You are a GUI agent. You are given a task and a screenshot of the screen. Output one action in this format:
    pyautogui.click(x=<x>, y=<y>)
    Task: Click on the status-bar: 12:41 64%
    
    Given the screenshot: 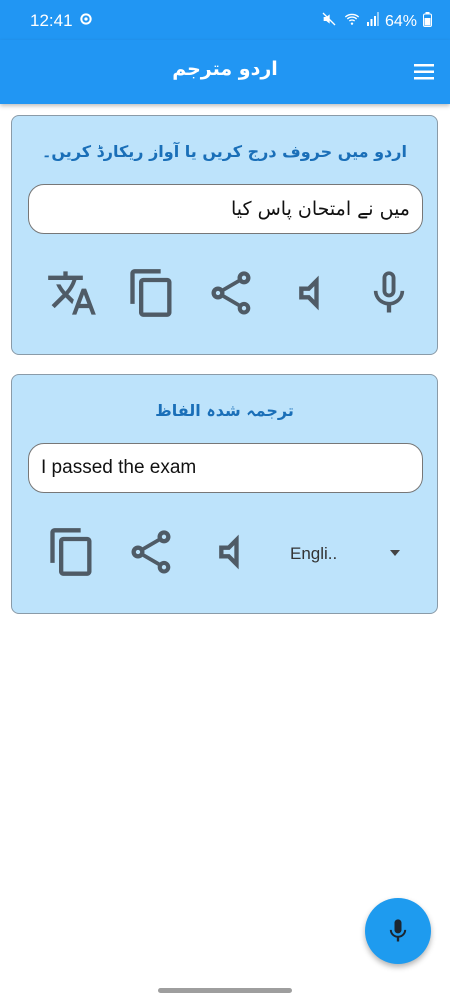 What is the action you would take?
    pyautogui.click(x=225, y=20)
    